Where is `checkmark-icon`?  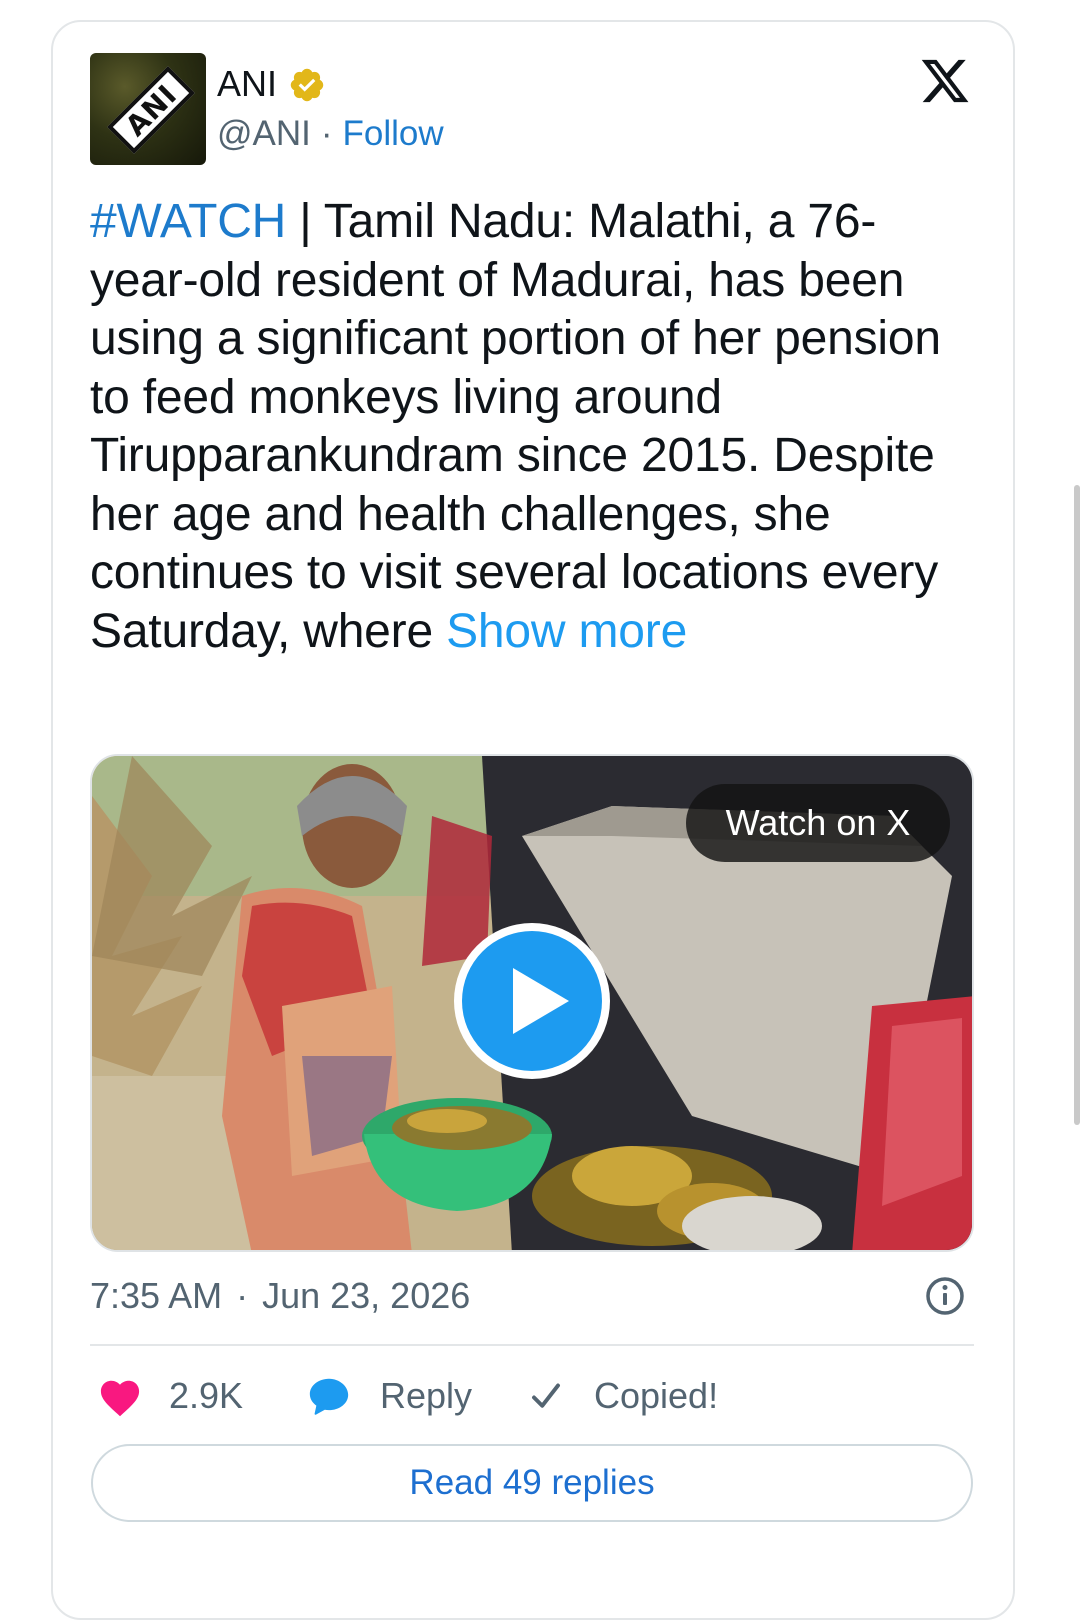 checkmark-icon is located at coordinates (546, 1395).